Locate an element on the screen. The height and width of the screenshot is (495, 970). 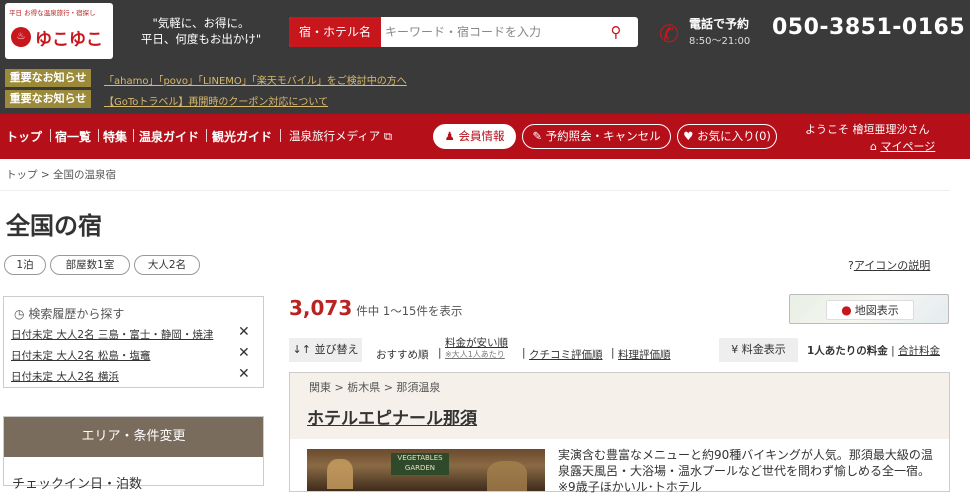
catchphrase-line1: "気軽に、お得に。 is located at coordinates (201, 23).